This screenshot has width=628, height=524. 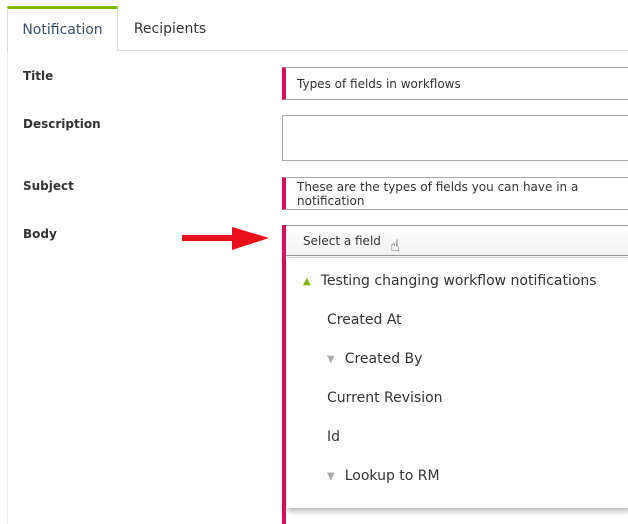 I want to click on tab-recipients: Recipients, so click(x=170, y=28).